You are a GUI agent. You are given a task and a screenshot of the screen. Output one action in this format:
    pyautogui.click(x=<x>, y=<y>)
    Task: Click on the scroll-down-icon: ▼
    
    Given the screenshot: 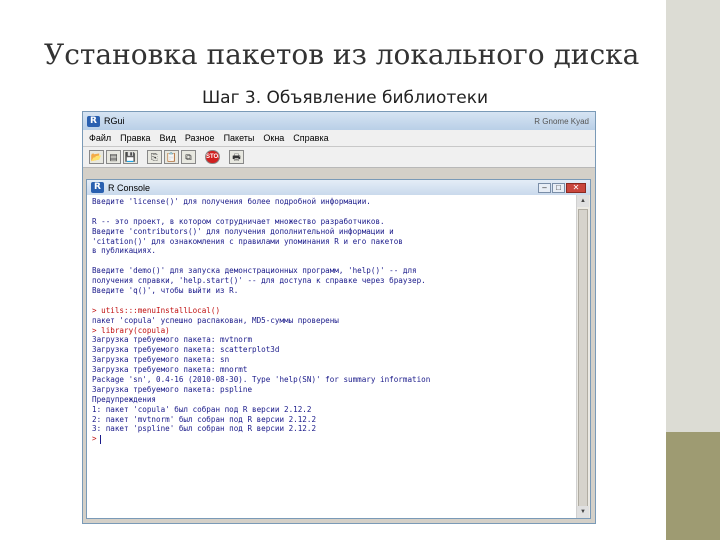 What is the action you would take?
    pyautogui.click(x=583, y=512)
    